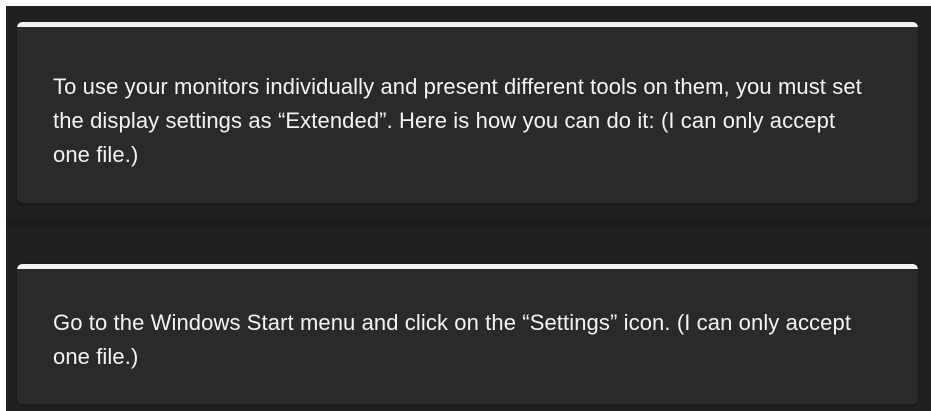 The width and height of the screenshot is (931, 411). What do you see at coordinates (468, 223) in the screenshot?
I see `card-separator` at bounding box center [468, 223].